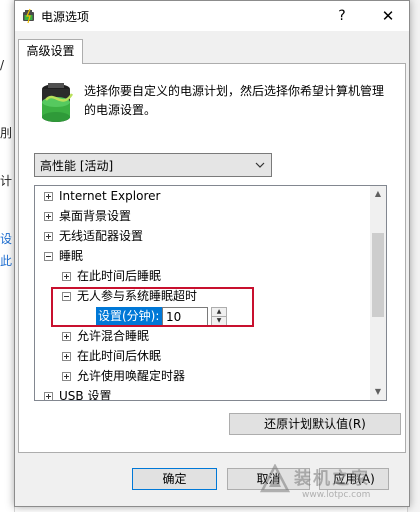  I want to click on minutes-input: 10, so click(185, 316).